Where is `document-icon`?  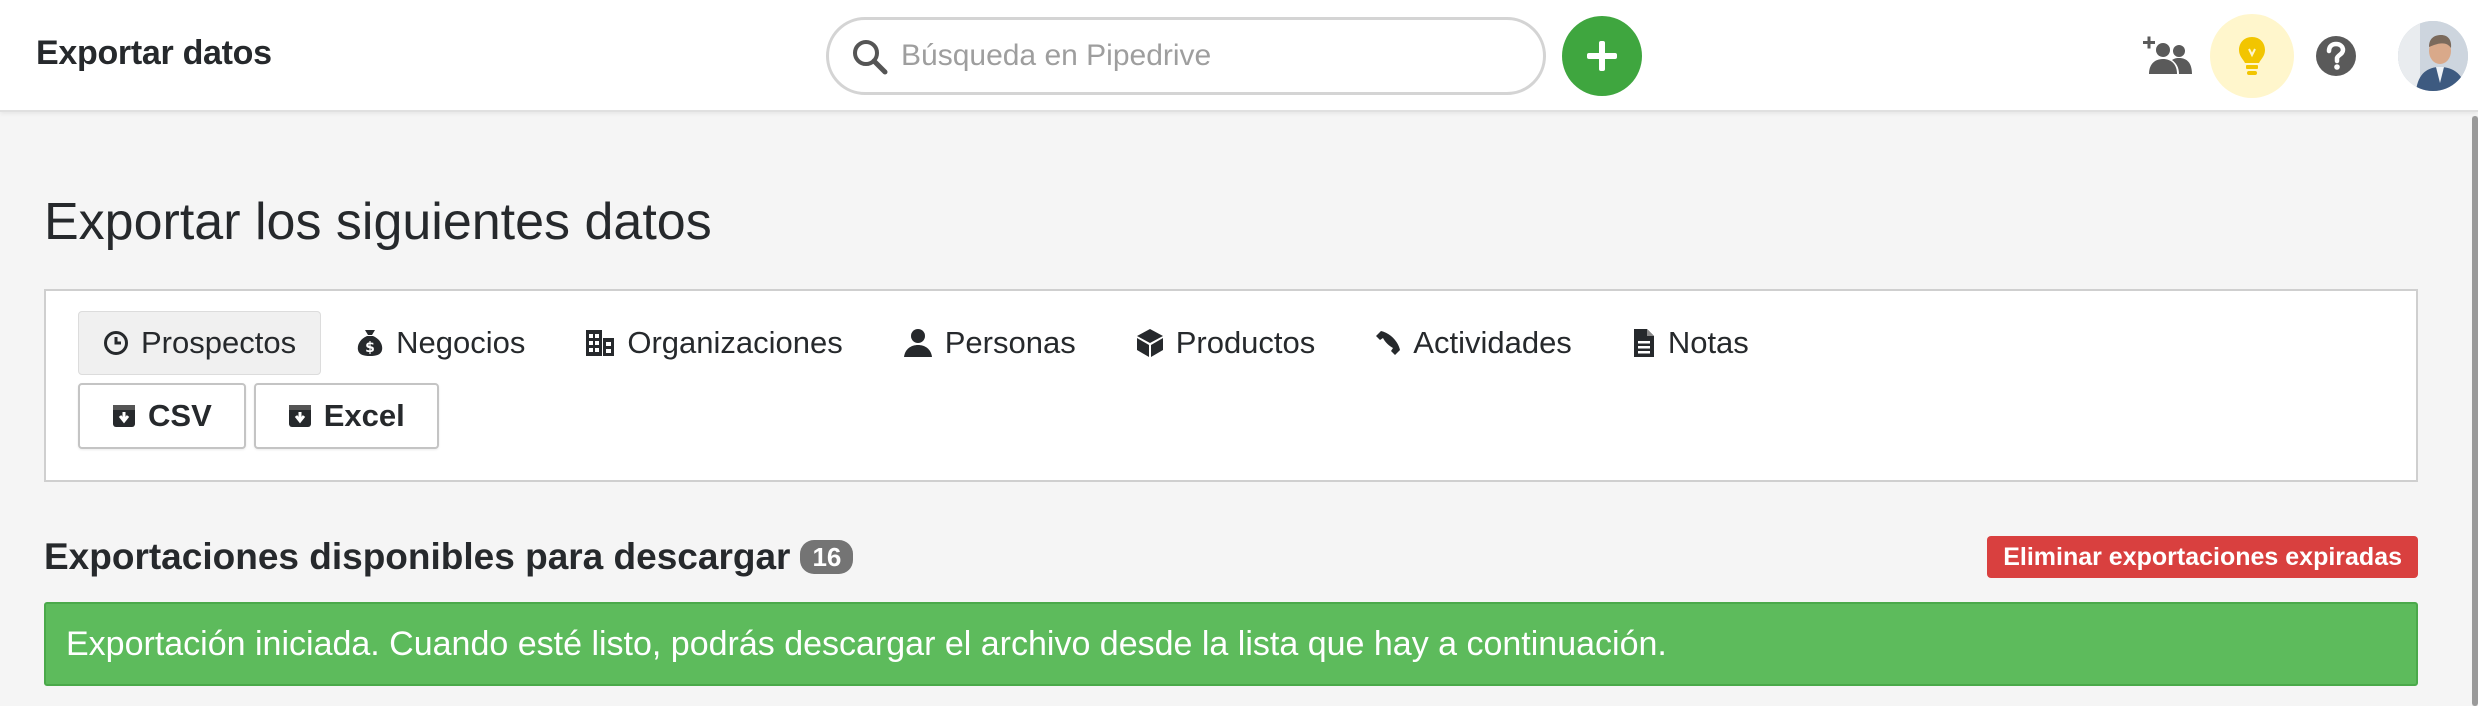 document-icon is located at coordinates (1644, 343).